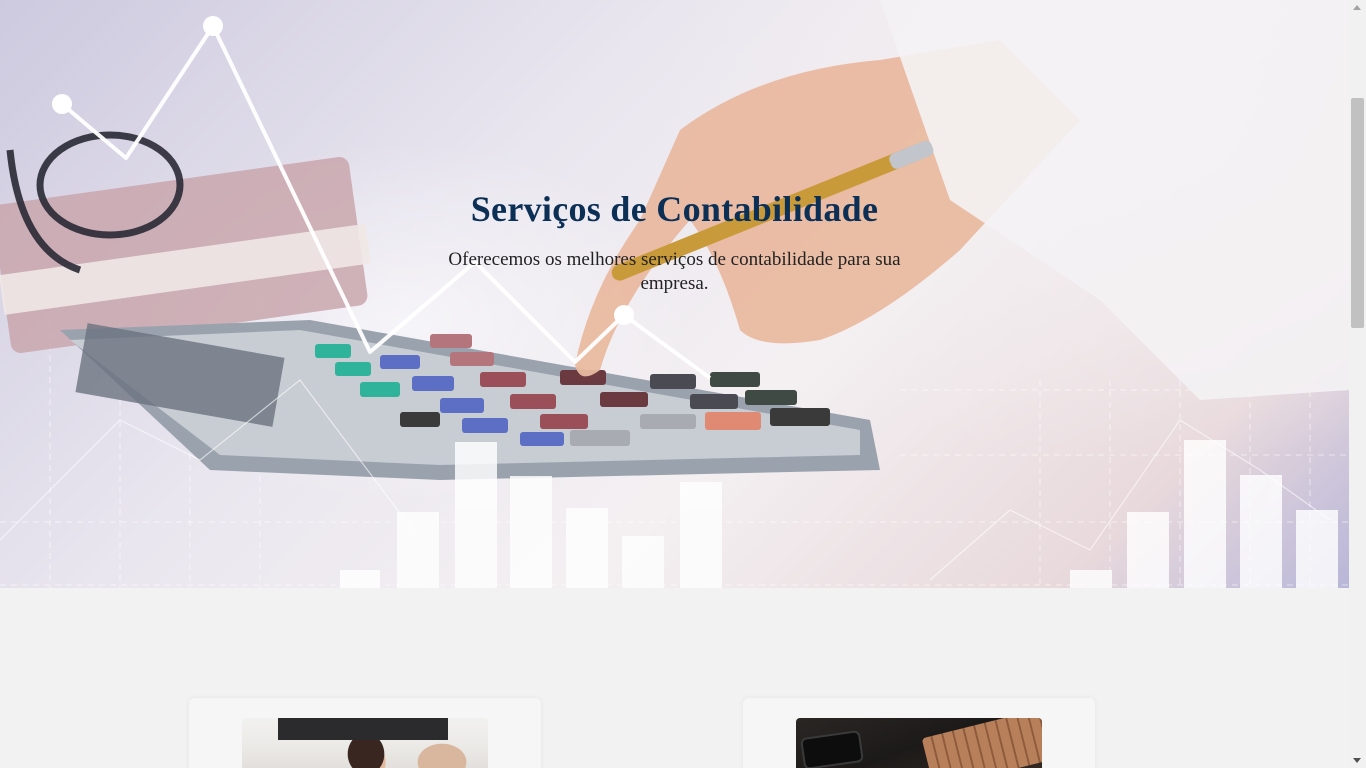 This screenshot has width=1366, height=768. Describe the element at coordinates (1357, 213) in the screenshot. I see `scrollbar-thumb` at that location.